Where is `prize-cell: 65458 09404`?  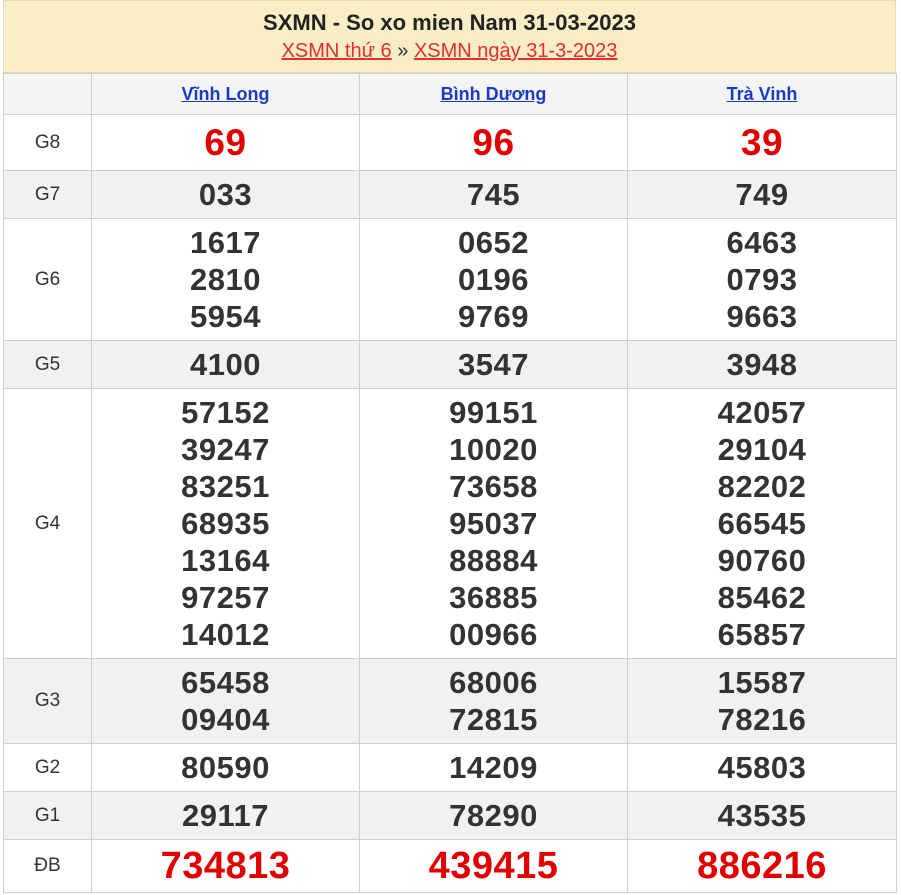 prize-cell: 65458 09404 is located at coordinates (225, 701).